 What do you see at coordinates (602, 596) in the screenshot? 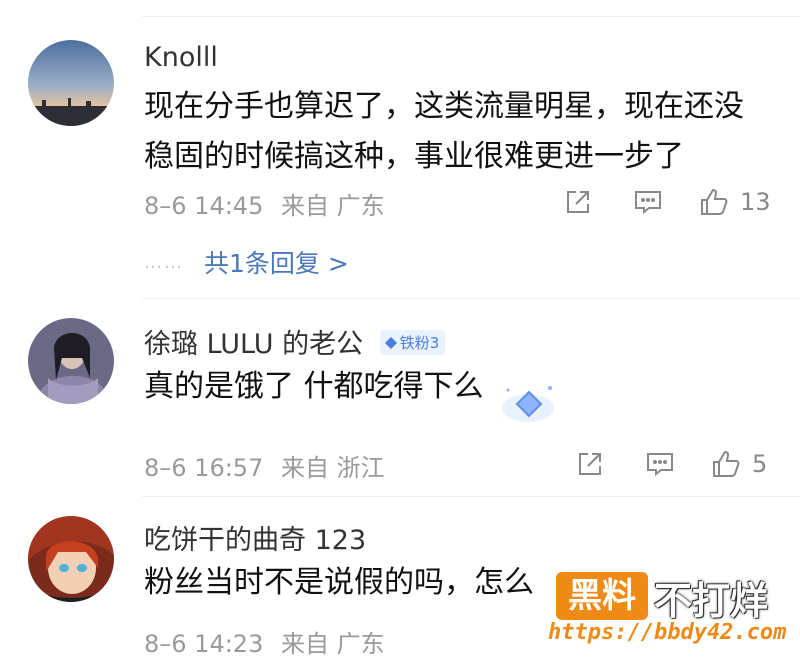
I see `watermark-logo: 黑料` at bounding box center [602, 596].